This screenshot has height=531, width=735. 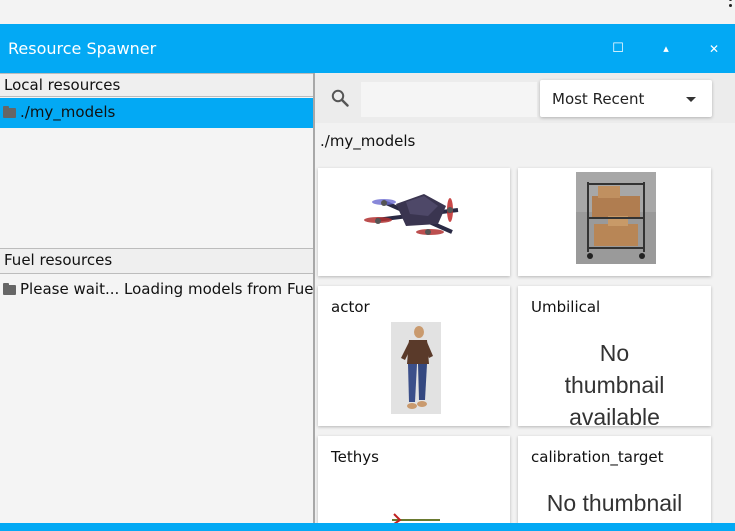 I want to click on local-item-my-models: ./my_models, so click(x=156, y=113).